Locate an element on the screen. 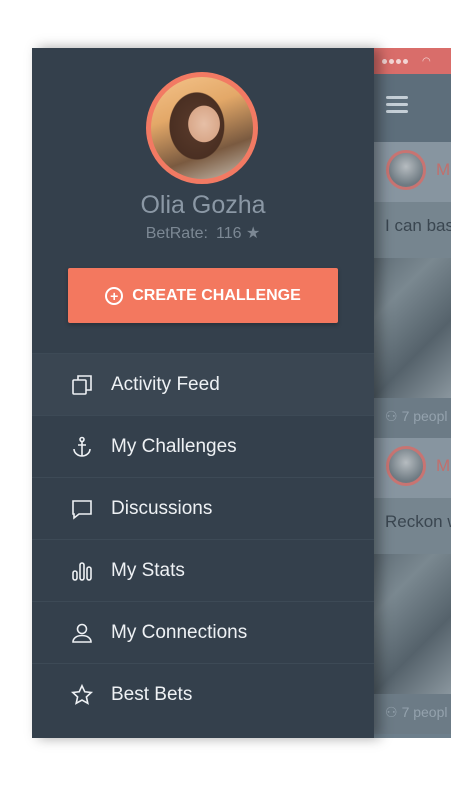 This screenshot has height=800, width=451. star-icon is located at coordinates (82, 695).